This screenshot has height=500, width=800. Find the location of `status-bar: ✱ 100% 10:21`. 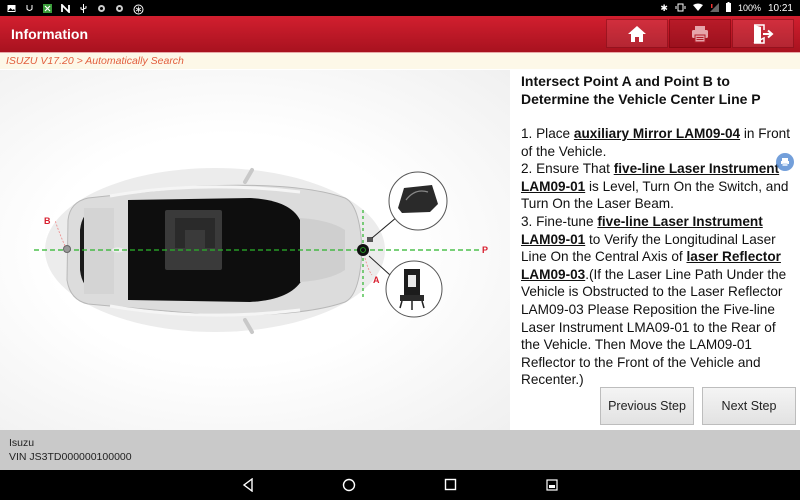

status-bar: ✱ 100% 10:21 is located at coordinates (400, 8).